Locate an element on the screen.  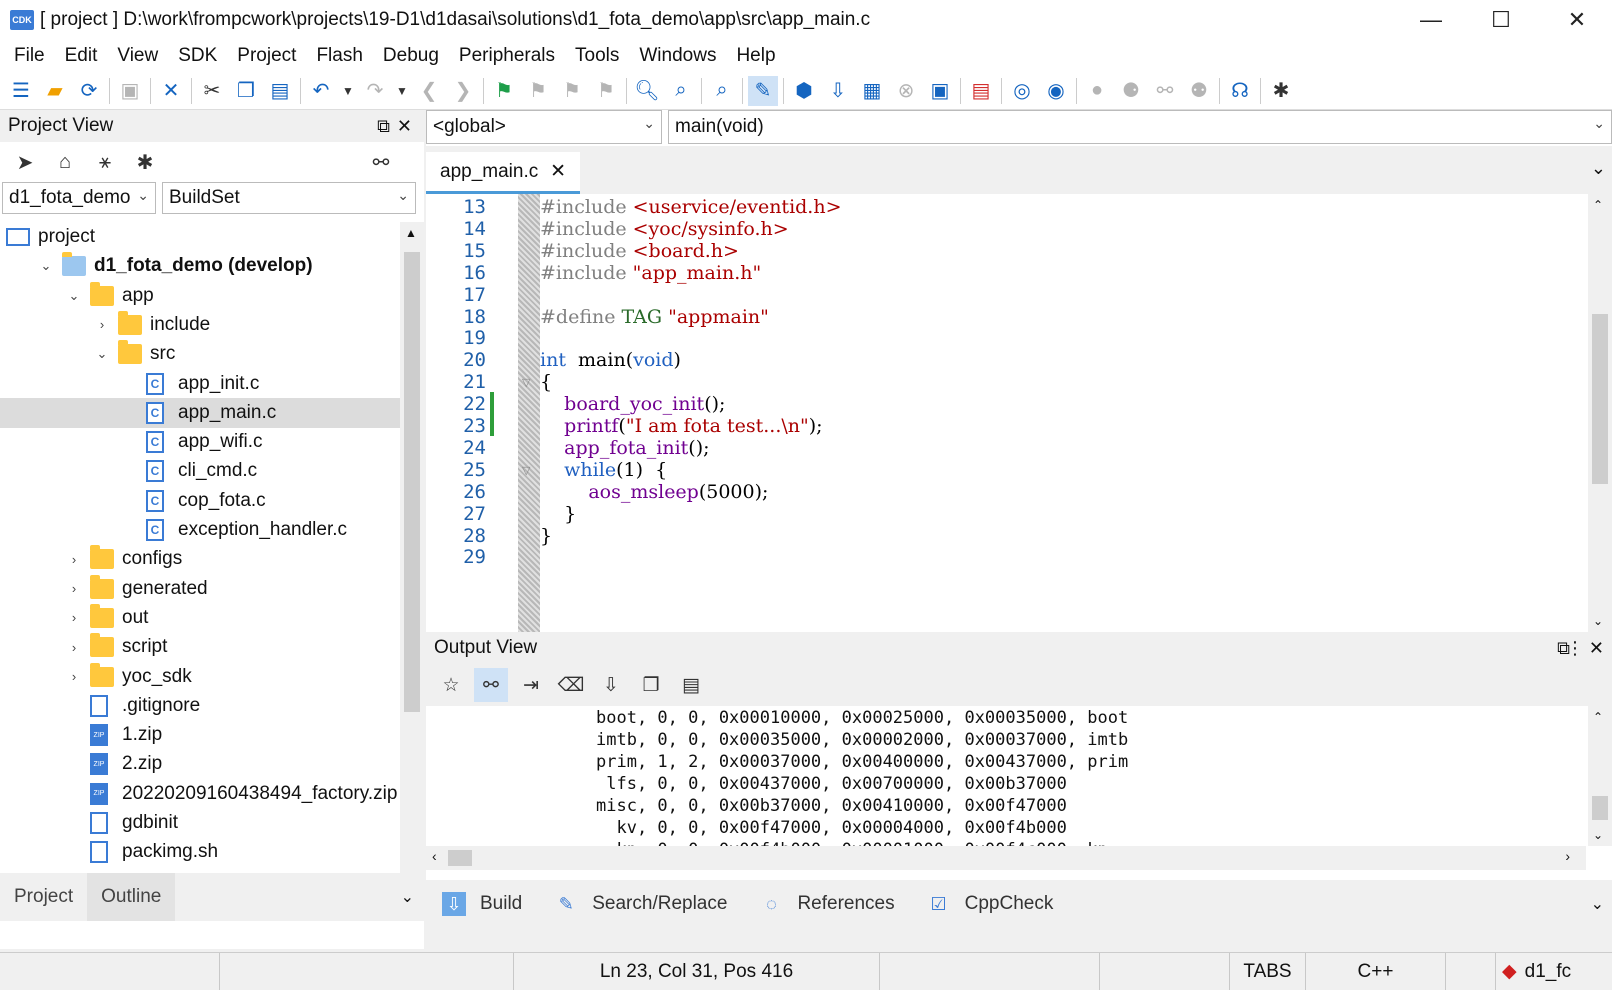
tab-cppcheck: ☑ CppCheck is located at coordinates (990, 904).